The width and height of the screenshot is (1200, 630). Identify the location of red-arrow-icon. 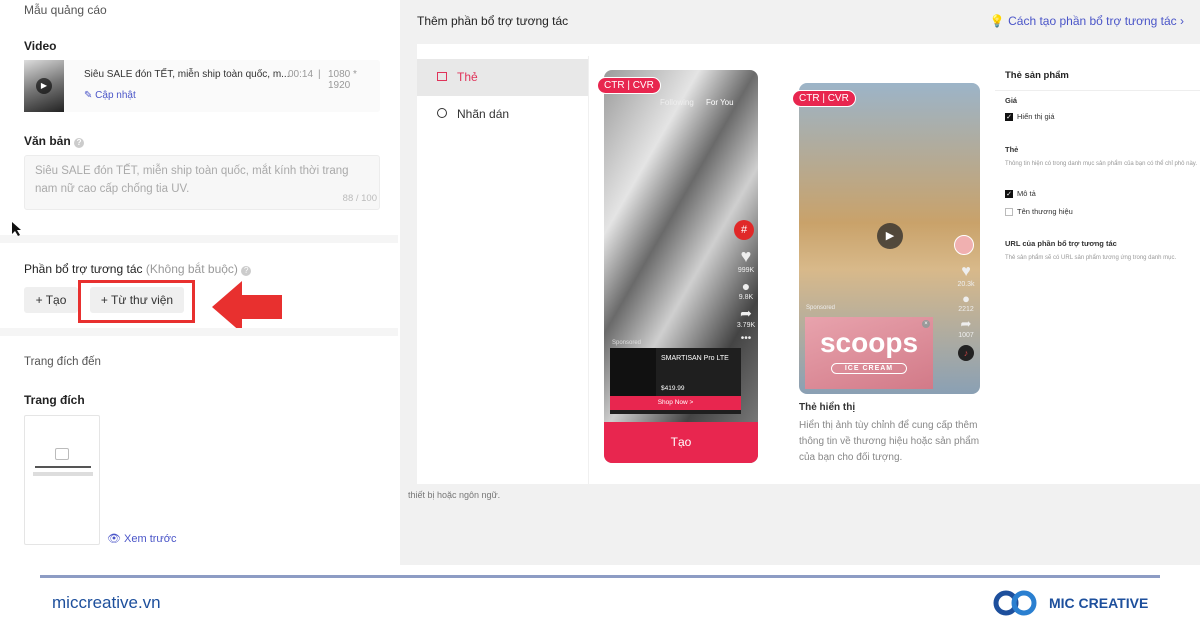
(247, 307).